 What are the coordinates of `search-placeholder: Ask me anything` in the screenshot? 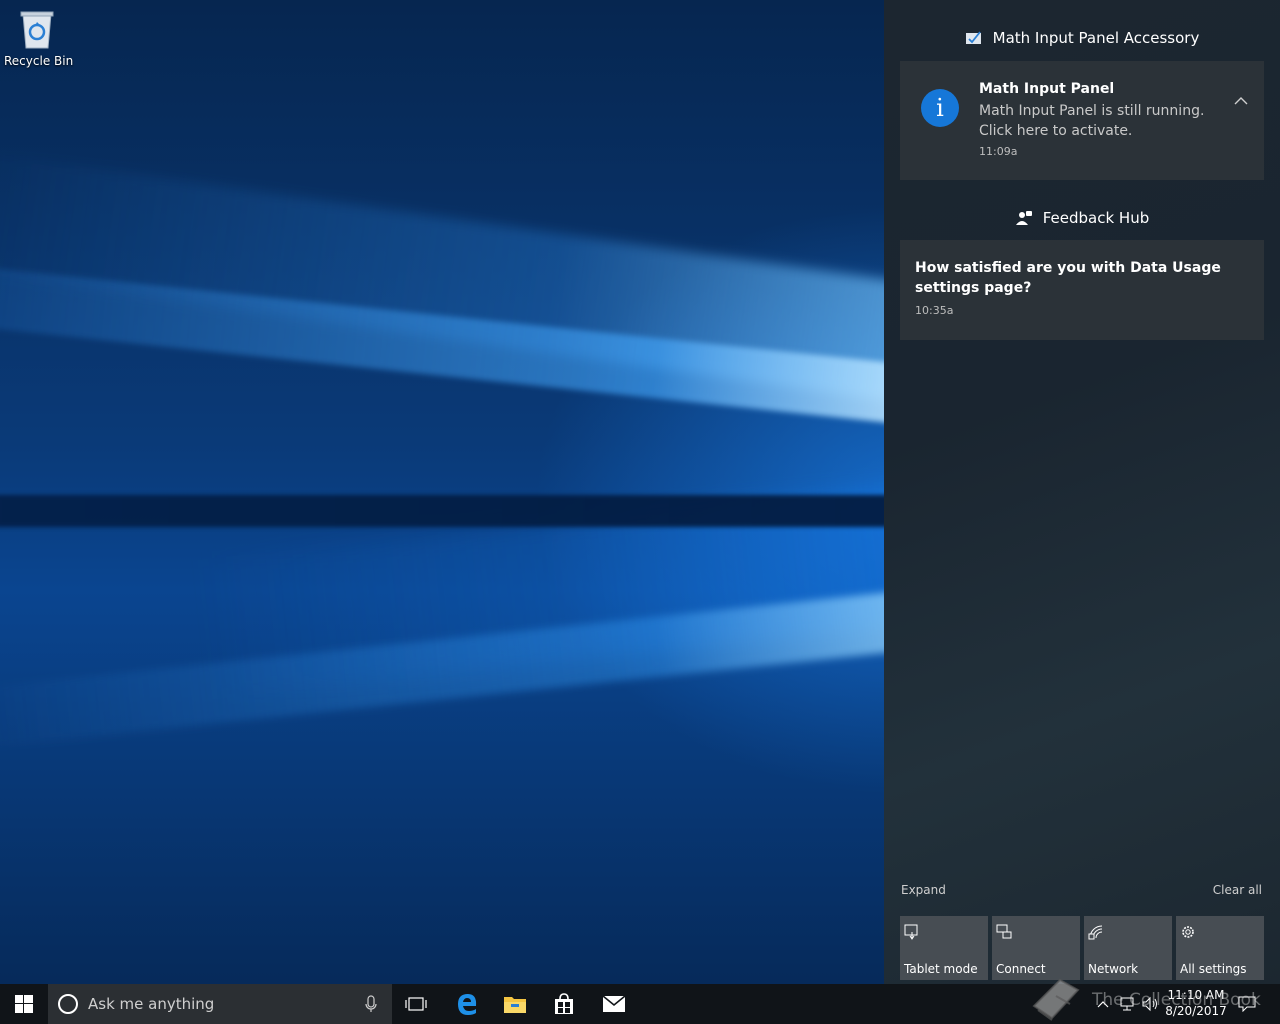 It's located at (151, 1004).